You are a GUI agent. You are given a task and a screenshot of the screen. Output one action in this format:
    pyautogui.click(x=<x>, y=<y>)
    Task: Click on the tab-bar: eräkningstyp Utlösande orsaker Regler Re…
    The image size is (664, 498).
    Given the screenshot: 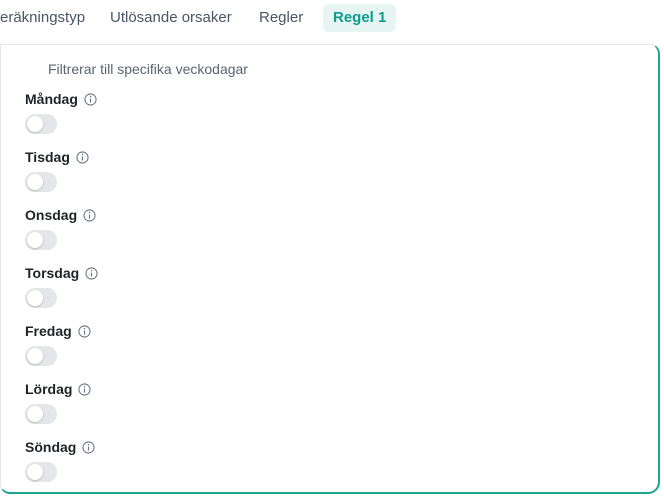 What is the action you would take?
    pyautogui.click(x=332, y=18)
    